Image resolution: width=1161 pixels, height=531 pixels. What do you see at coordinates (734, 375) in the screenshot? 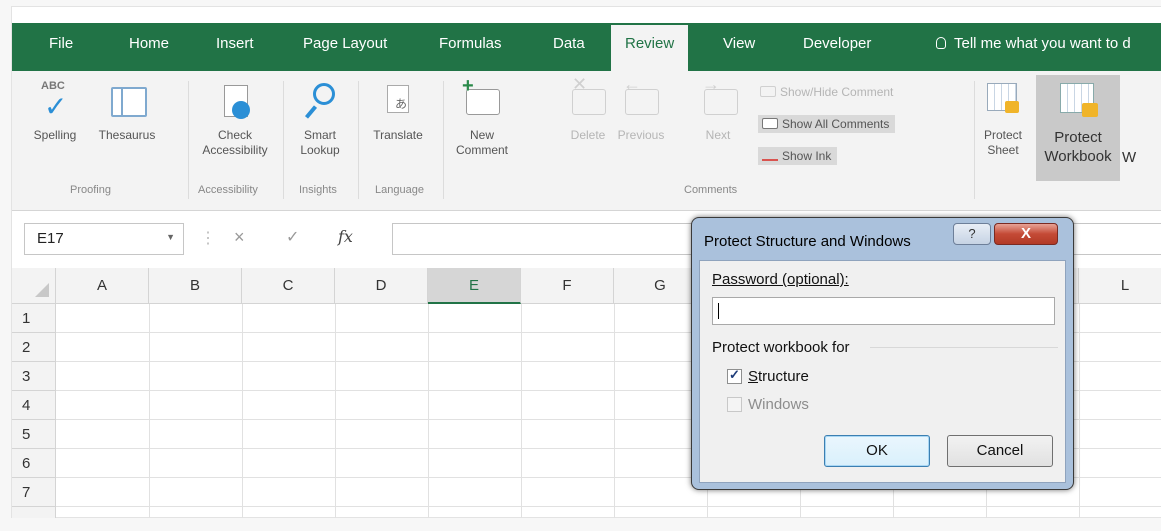
I see `structure-checkbox: ✓` at bounding box center [734, 375].